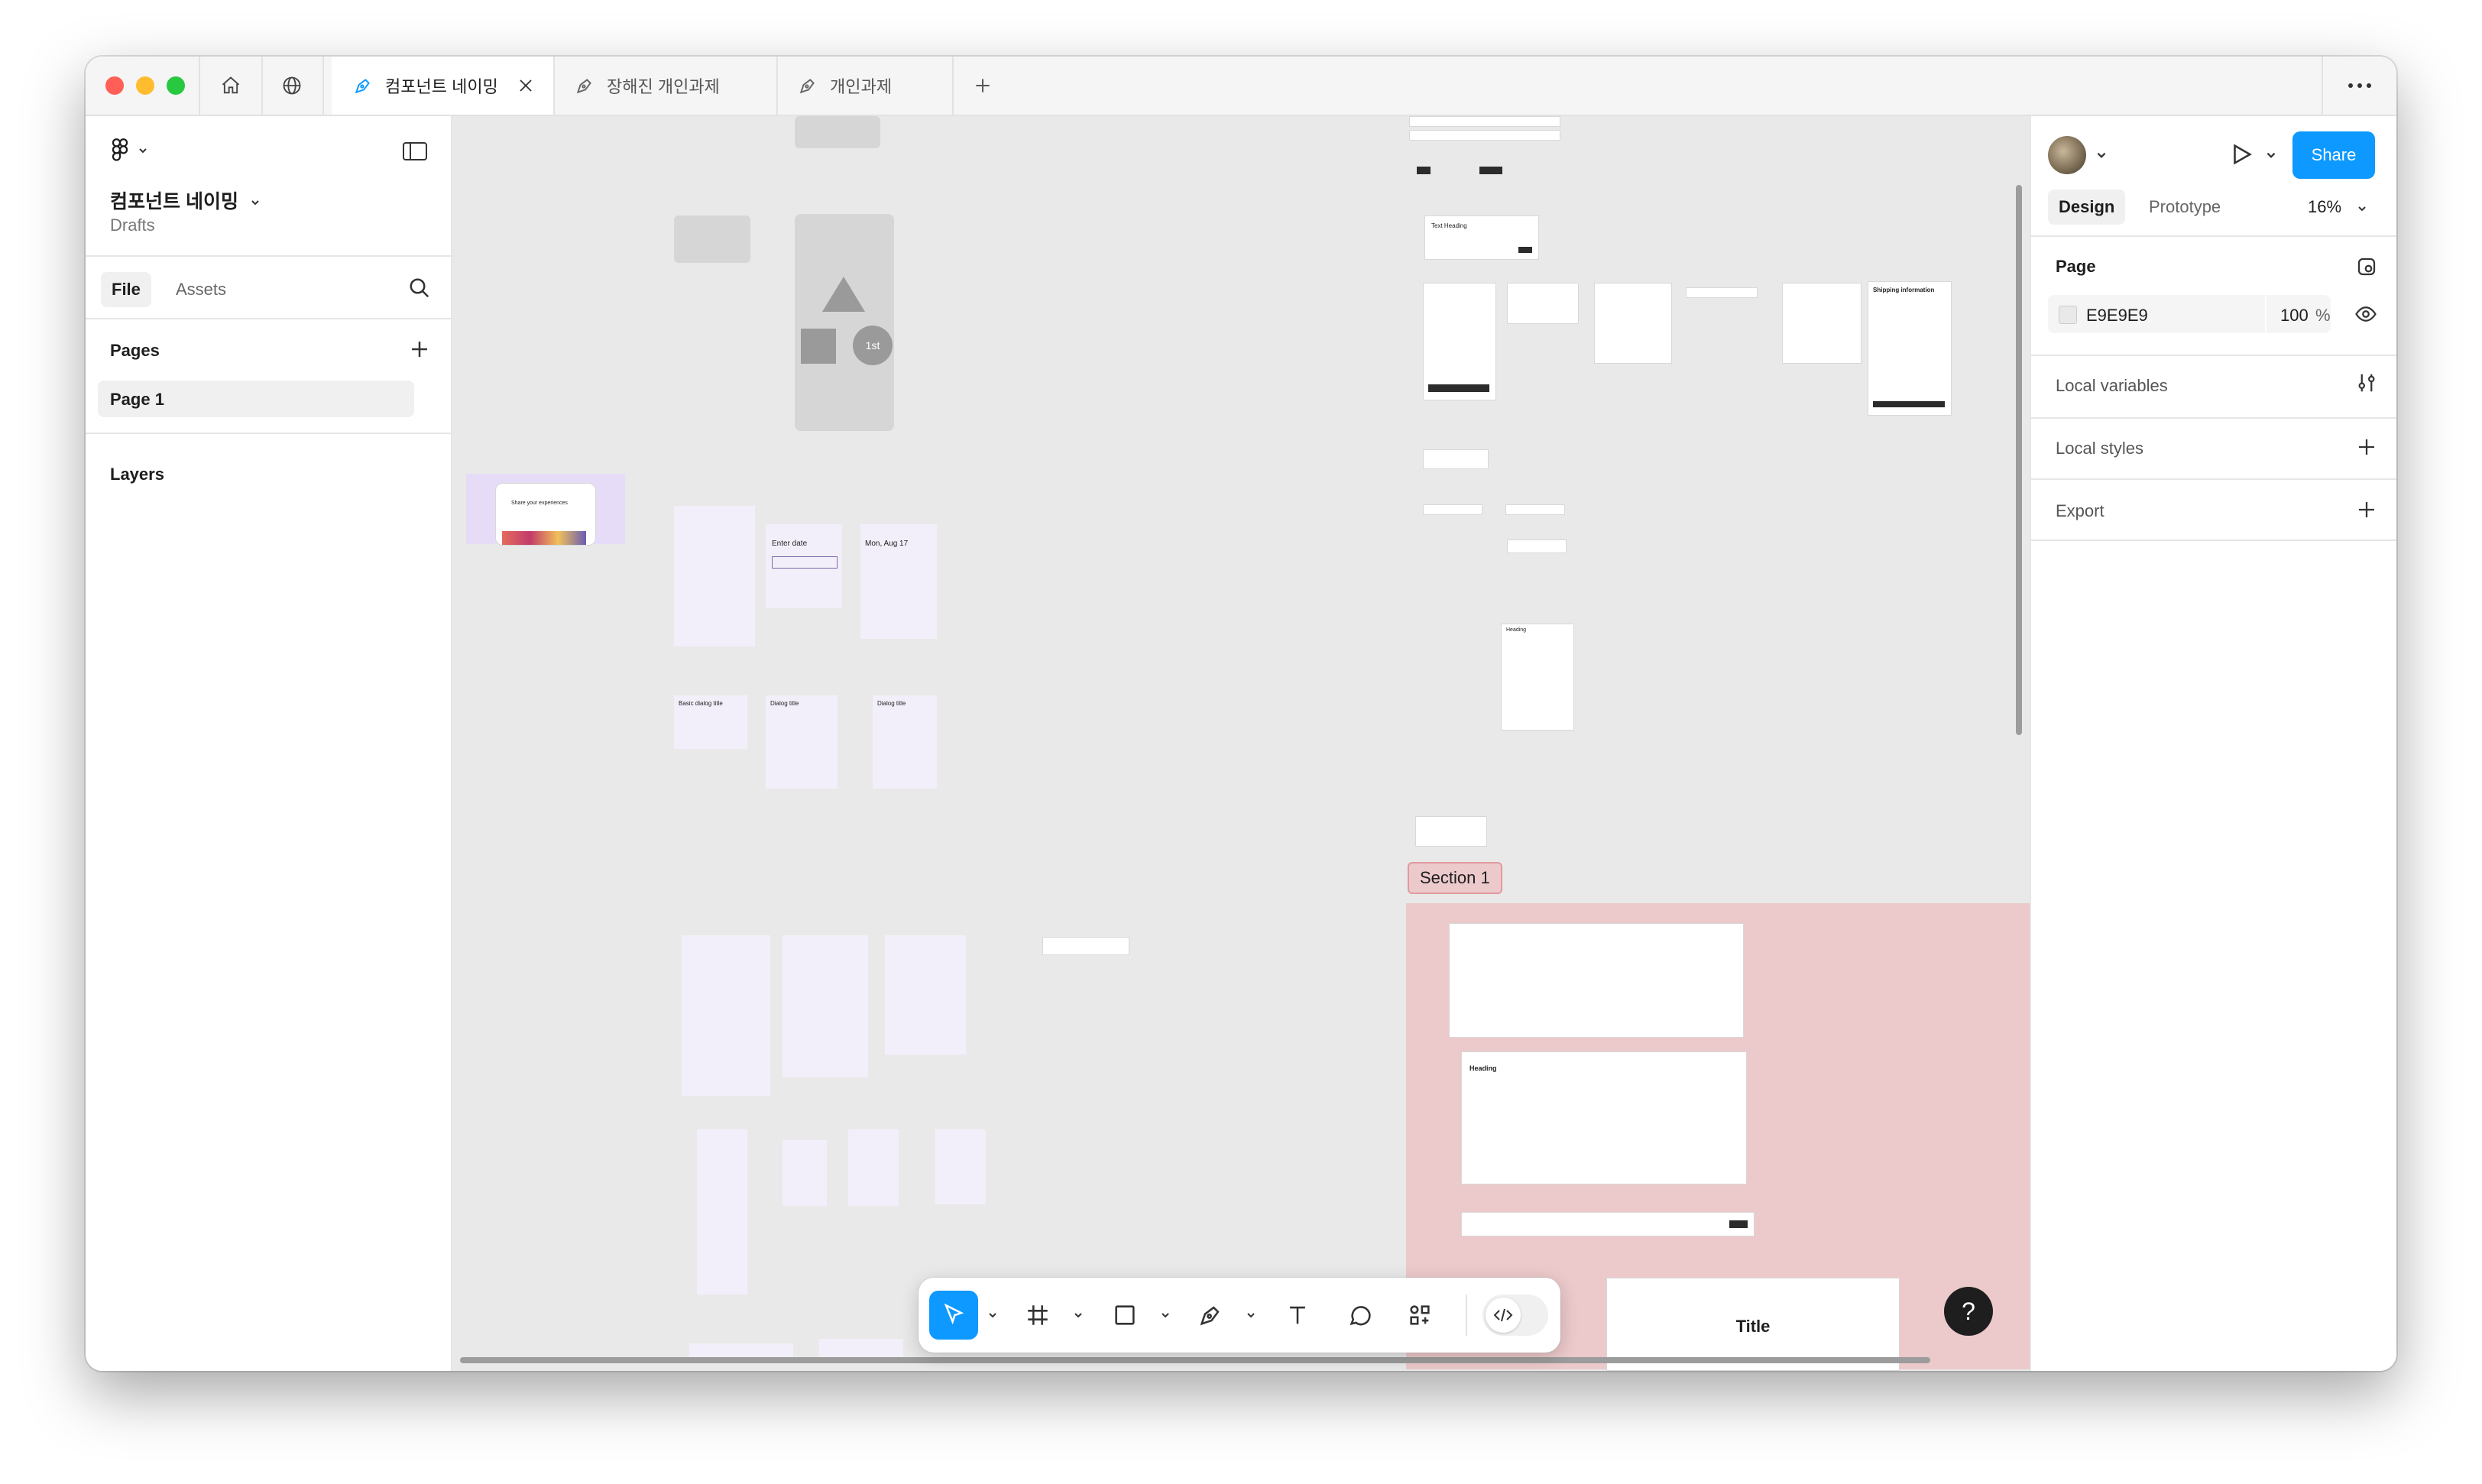  What do you see at coordinates (419, 290) in the screenshot?
I see `search-button` at bounding box center [419, 290].